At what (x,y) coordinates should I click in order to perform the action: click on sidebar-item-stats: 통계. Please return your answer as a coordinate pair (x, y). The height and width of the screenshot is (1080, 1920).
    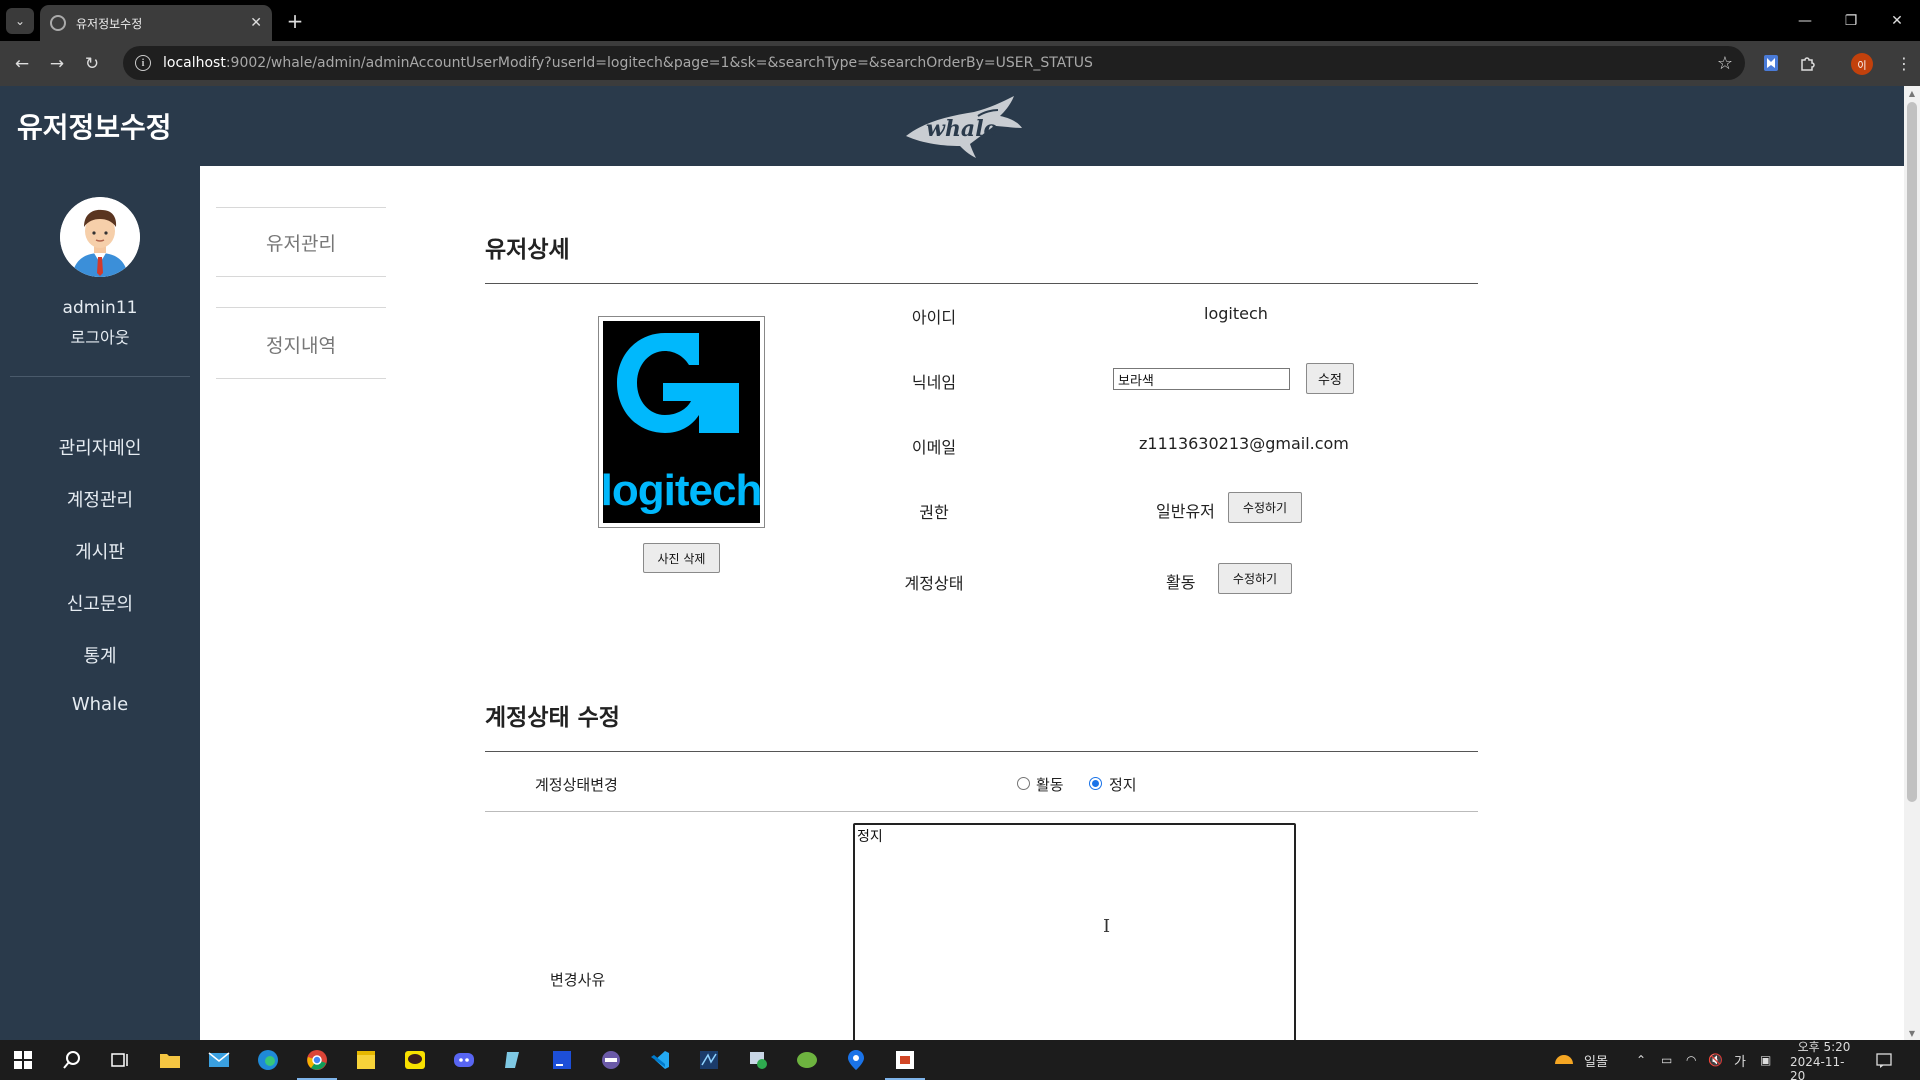
    Looking at the image, I should click on (100, 655).